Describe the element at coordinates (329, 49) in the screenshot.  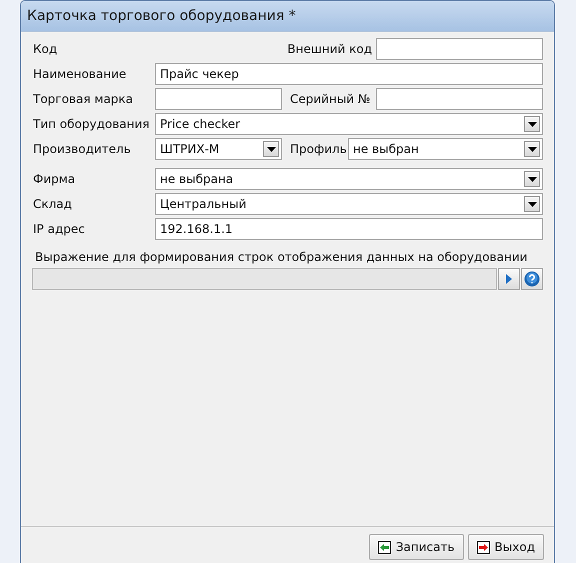
I see `field-label: Внешний код` at that location.